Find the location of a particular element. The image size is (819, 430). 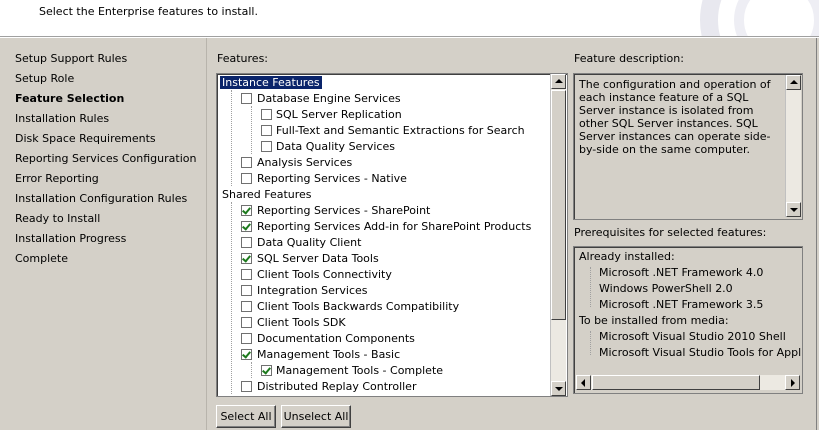

prerequisites-label: Prerequisites for selected features: is located at coordinates (670, 232).